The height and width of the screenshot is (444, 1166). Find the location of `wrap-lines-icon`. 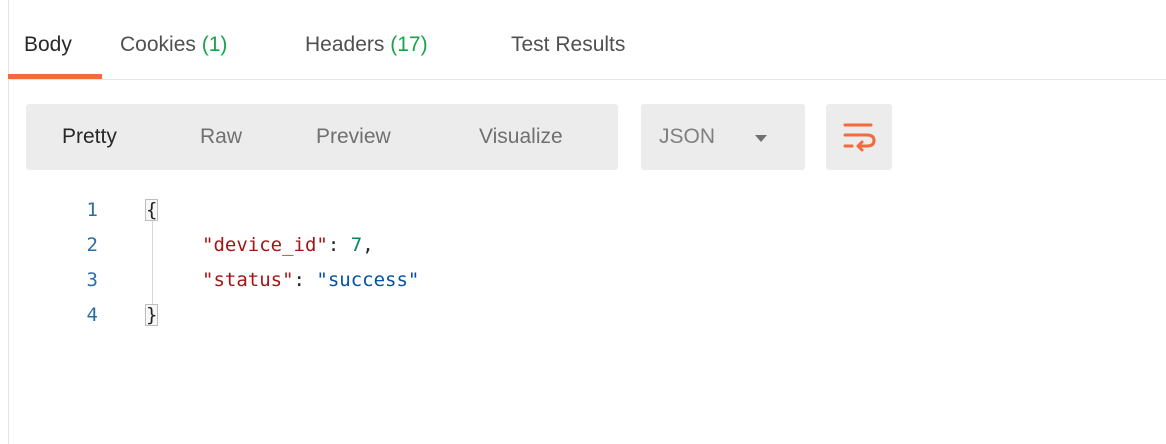

wrap-lines-icon is located at coordinates (859, 137).